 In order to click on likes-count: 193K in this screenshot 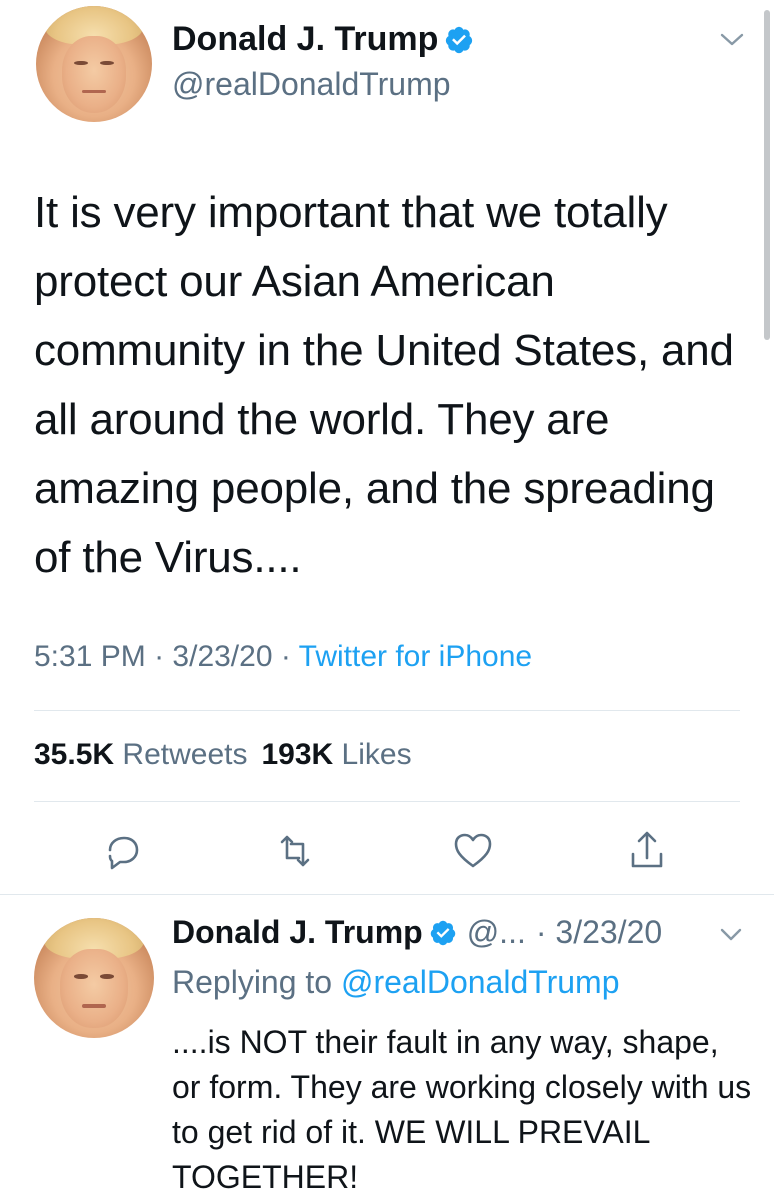, I will do `click(297, 754)`.